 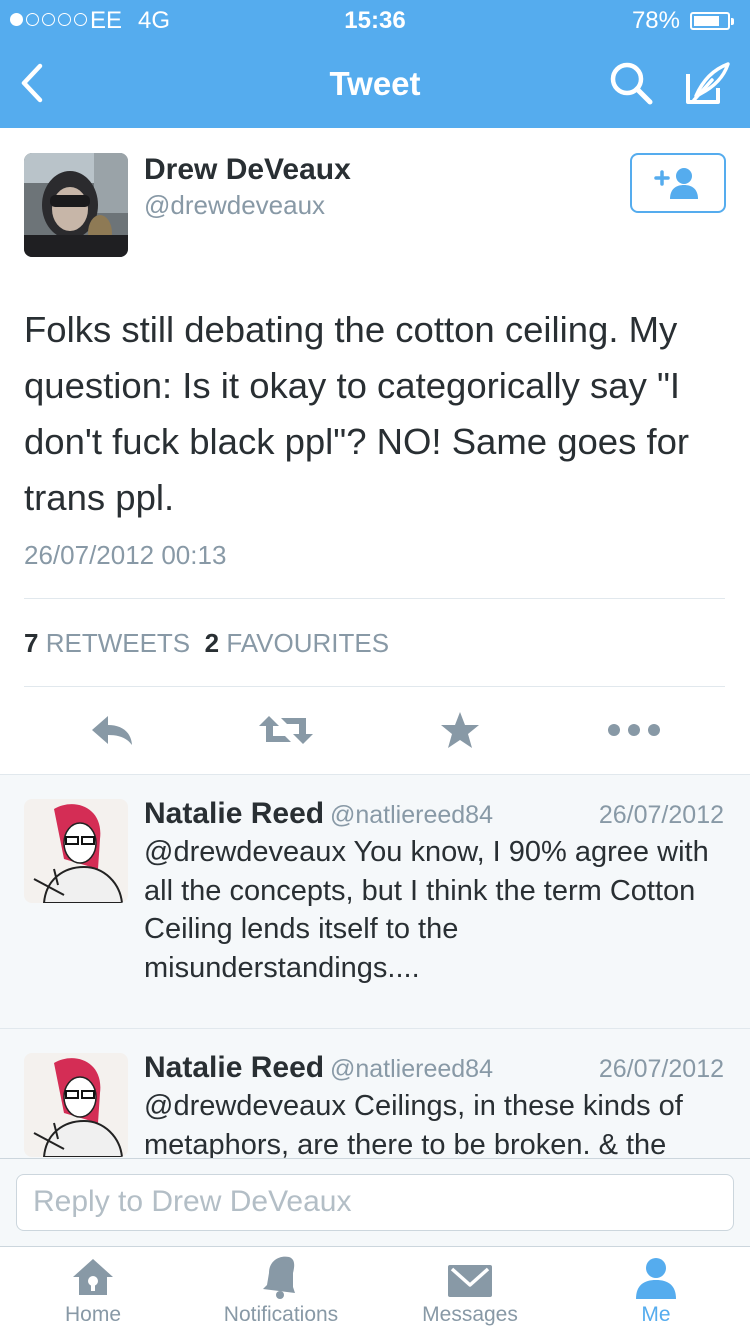 I want to click on favourites-stat: 2 FAVOURITES, so click(x=297, y=643).